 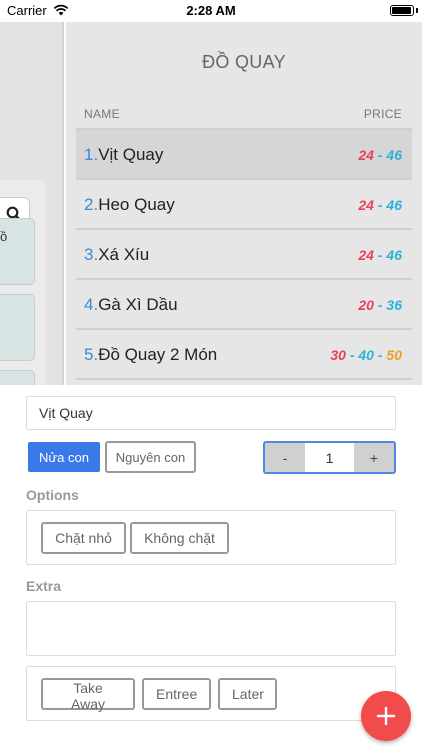 I want to click on menu-item-number: 1., so click(x=91, y=154).